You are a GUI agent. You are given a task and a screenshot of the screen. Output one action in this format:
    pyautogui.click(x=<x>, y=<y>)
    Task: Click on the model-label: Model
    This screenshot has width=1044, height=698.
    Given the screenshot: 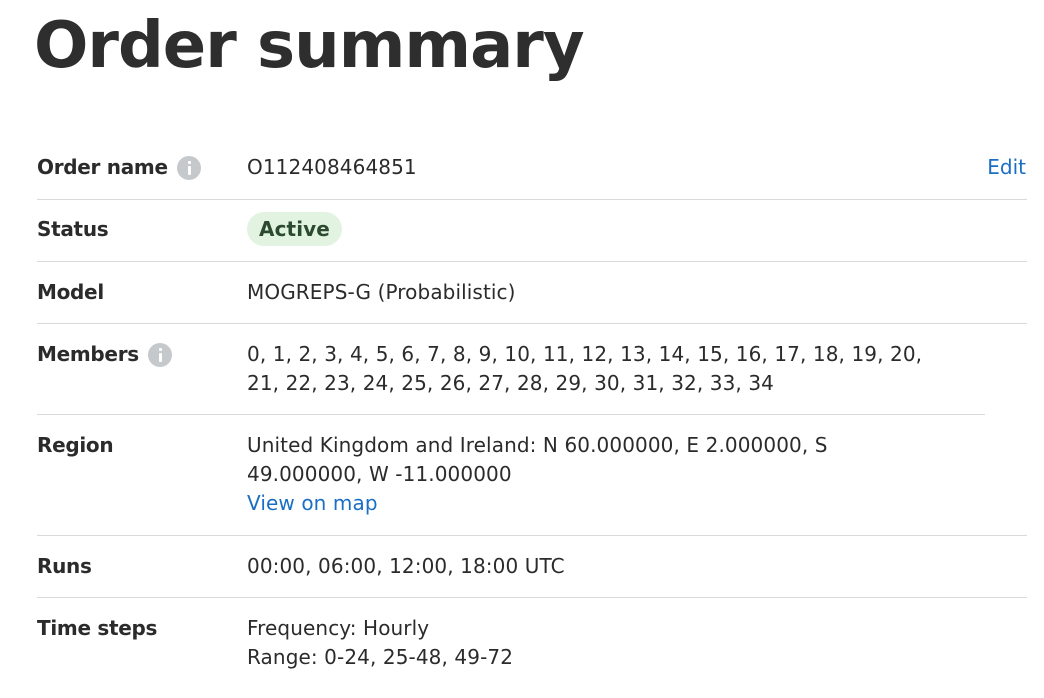 What is the action you would take?
    pyautogui.click(x=70, y=292)
    